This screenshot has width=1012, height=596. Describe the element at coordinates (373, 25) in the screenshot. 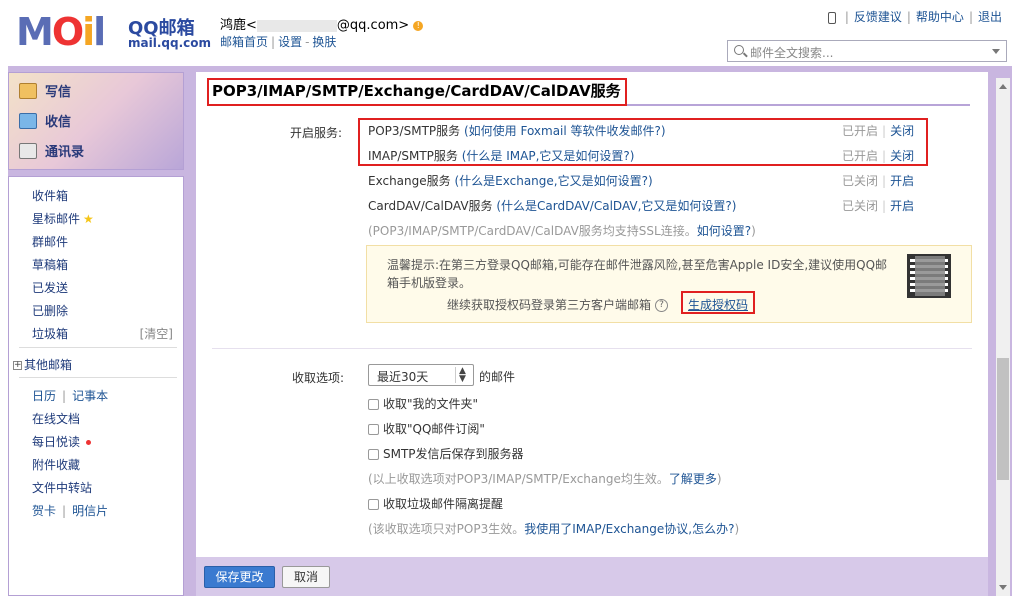

I see `user-email-suffix: @qq.com>` at that location.